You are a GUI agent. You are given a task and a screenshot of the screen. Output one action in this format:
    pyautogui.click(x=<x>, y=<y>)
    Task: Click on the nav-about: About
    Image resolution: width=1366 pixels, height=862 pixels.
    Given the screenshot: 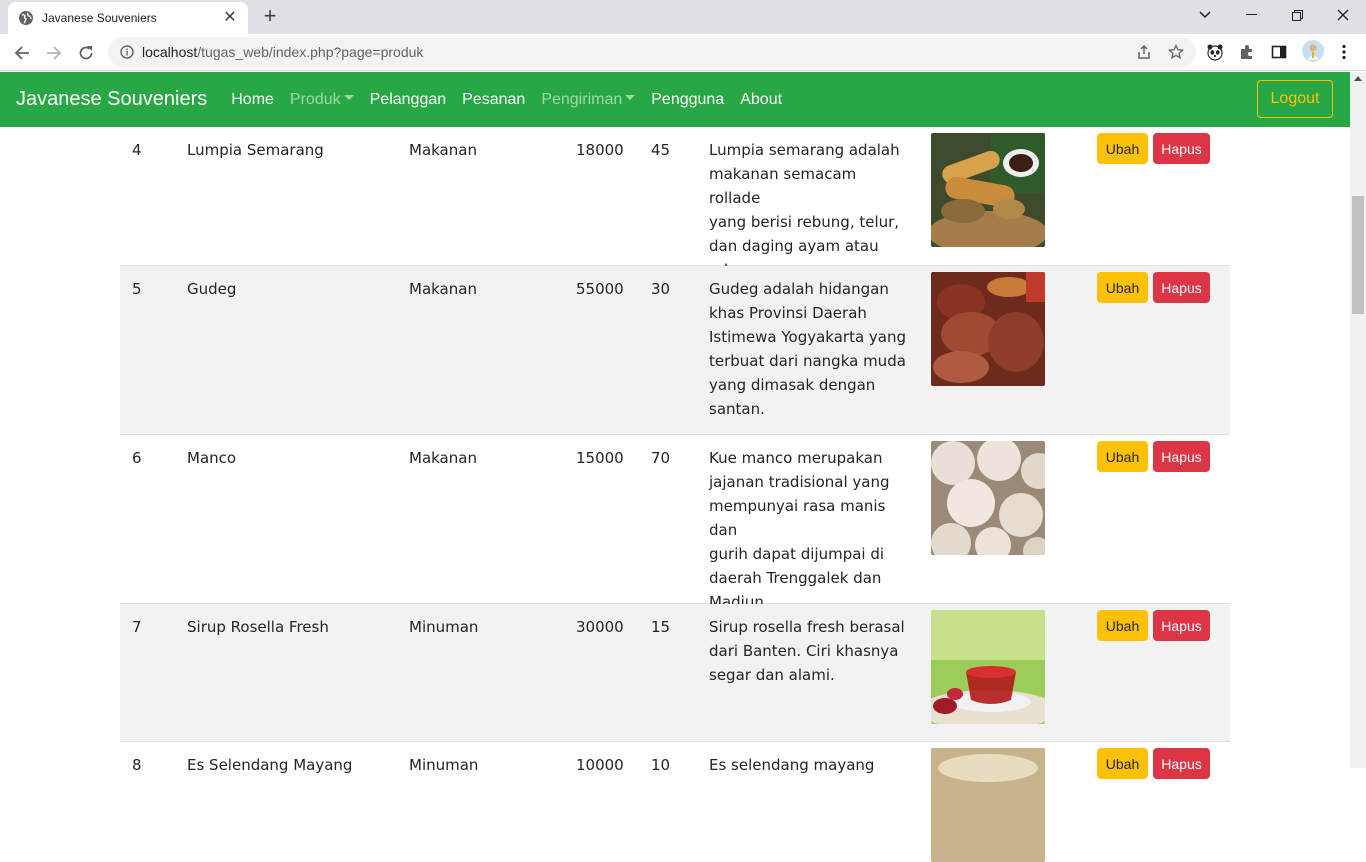 What is the action you would take?
    pyautogui.click(x=761, y=100)
    